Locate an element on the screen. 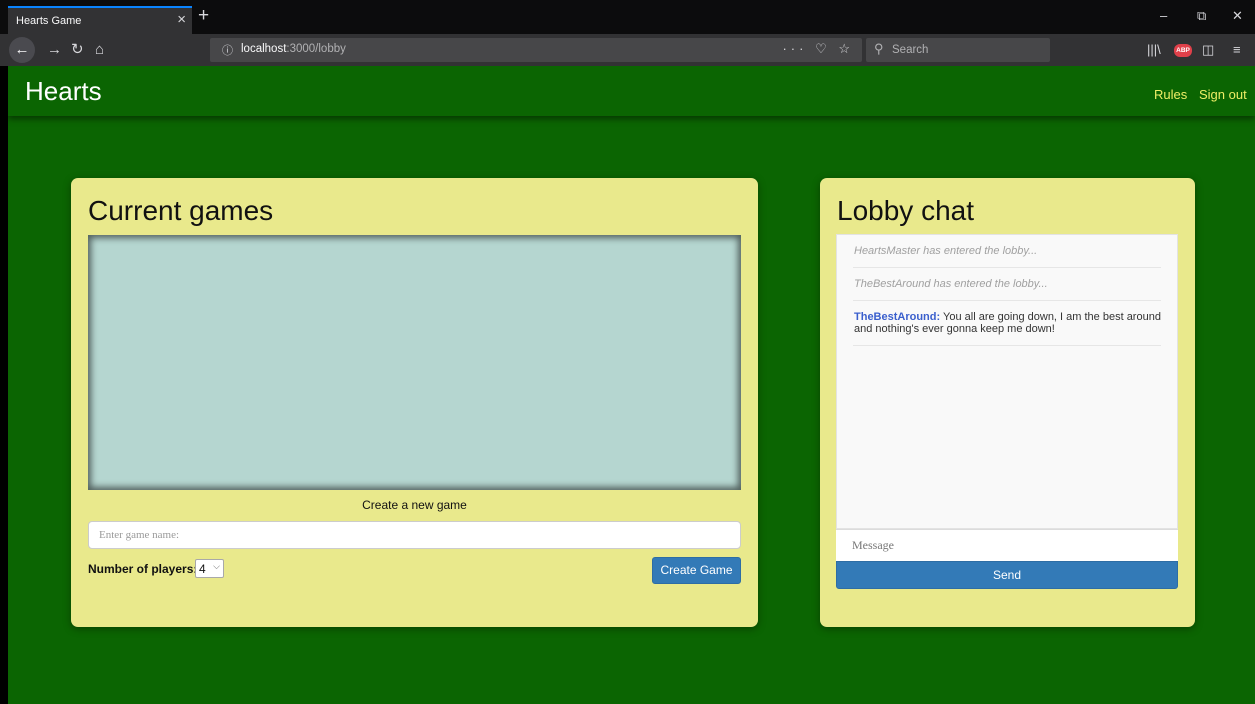 The width and height of the screenshot is (1255, 704). tab-title: Hearts Game is located at coordinates (49, 21).